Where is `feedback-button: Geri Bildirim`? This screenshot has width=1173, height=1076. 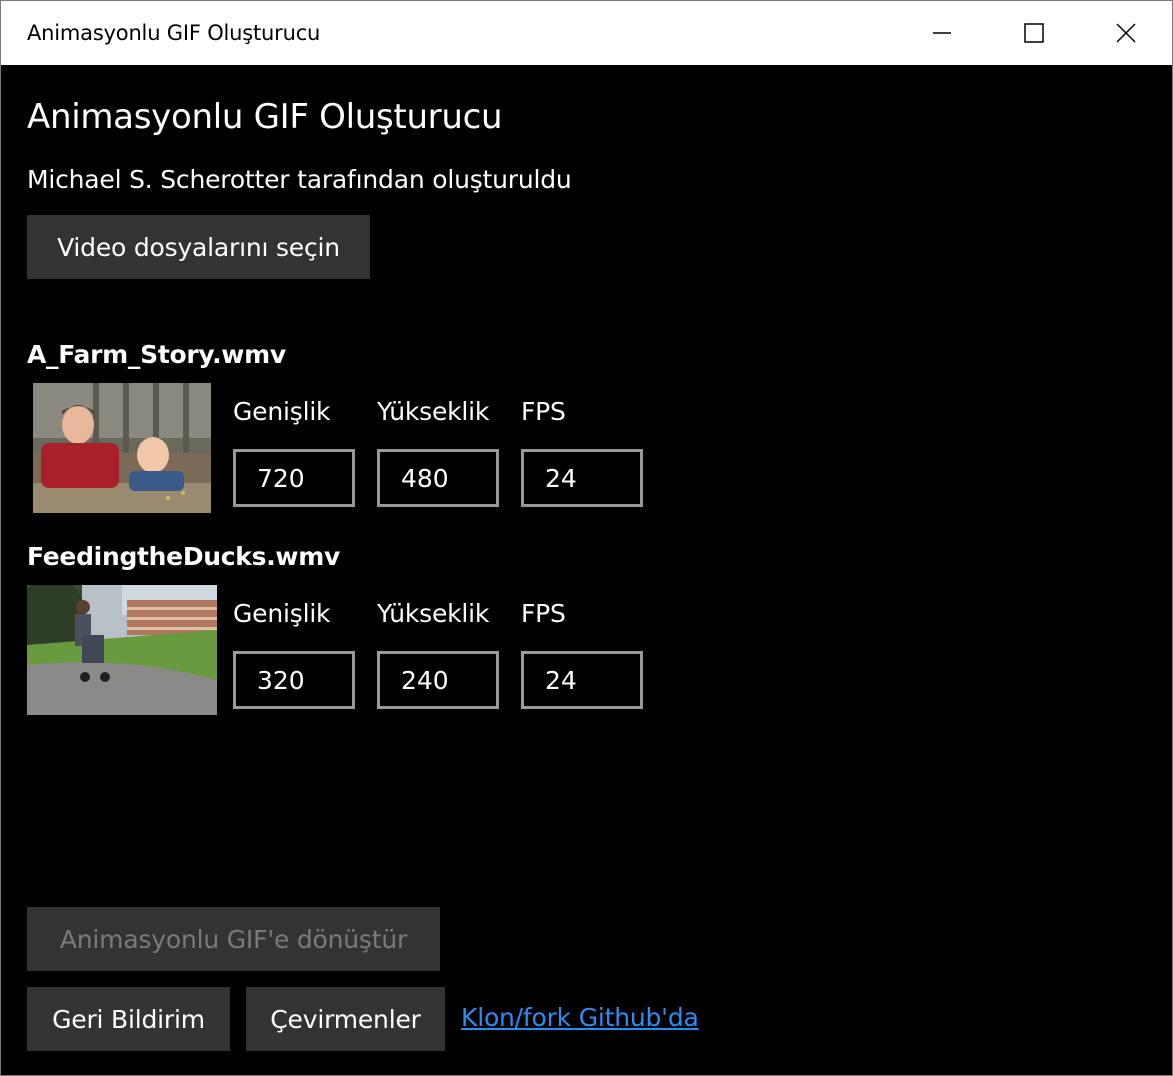
feedback-button: Geri Bildirim is located at coordinates (128, 1019).